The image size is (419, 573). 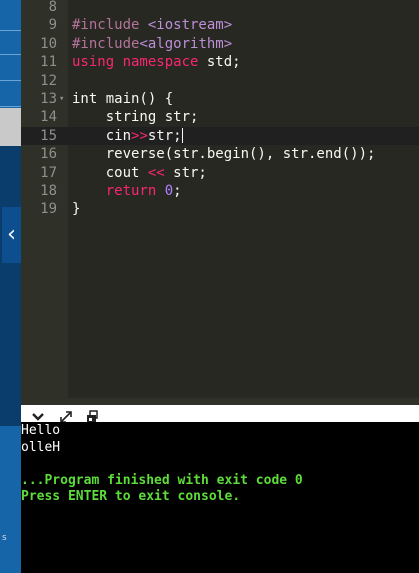 What do you see at coordinates (10, 127) in the screenshot?
I see `sidebar-item-selected` at bounding box center [10, 127].